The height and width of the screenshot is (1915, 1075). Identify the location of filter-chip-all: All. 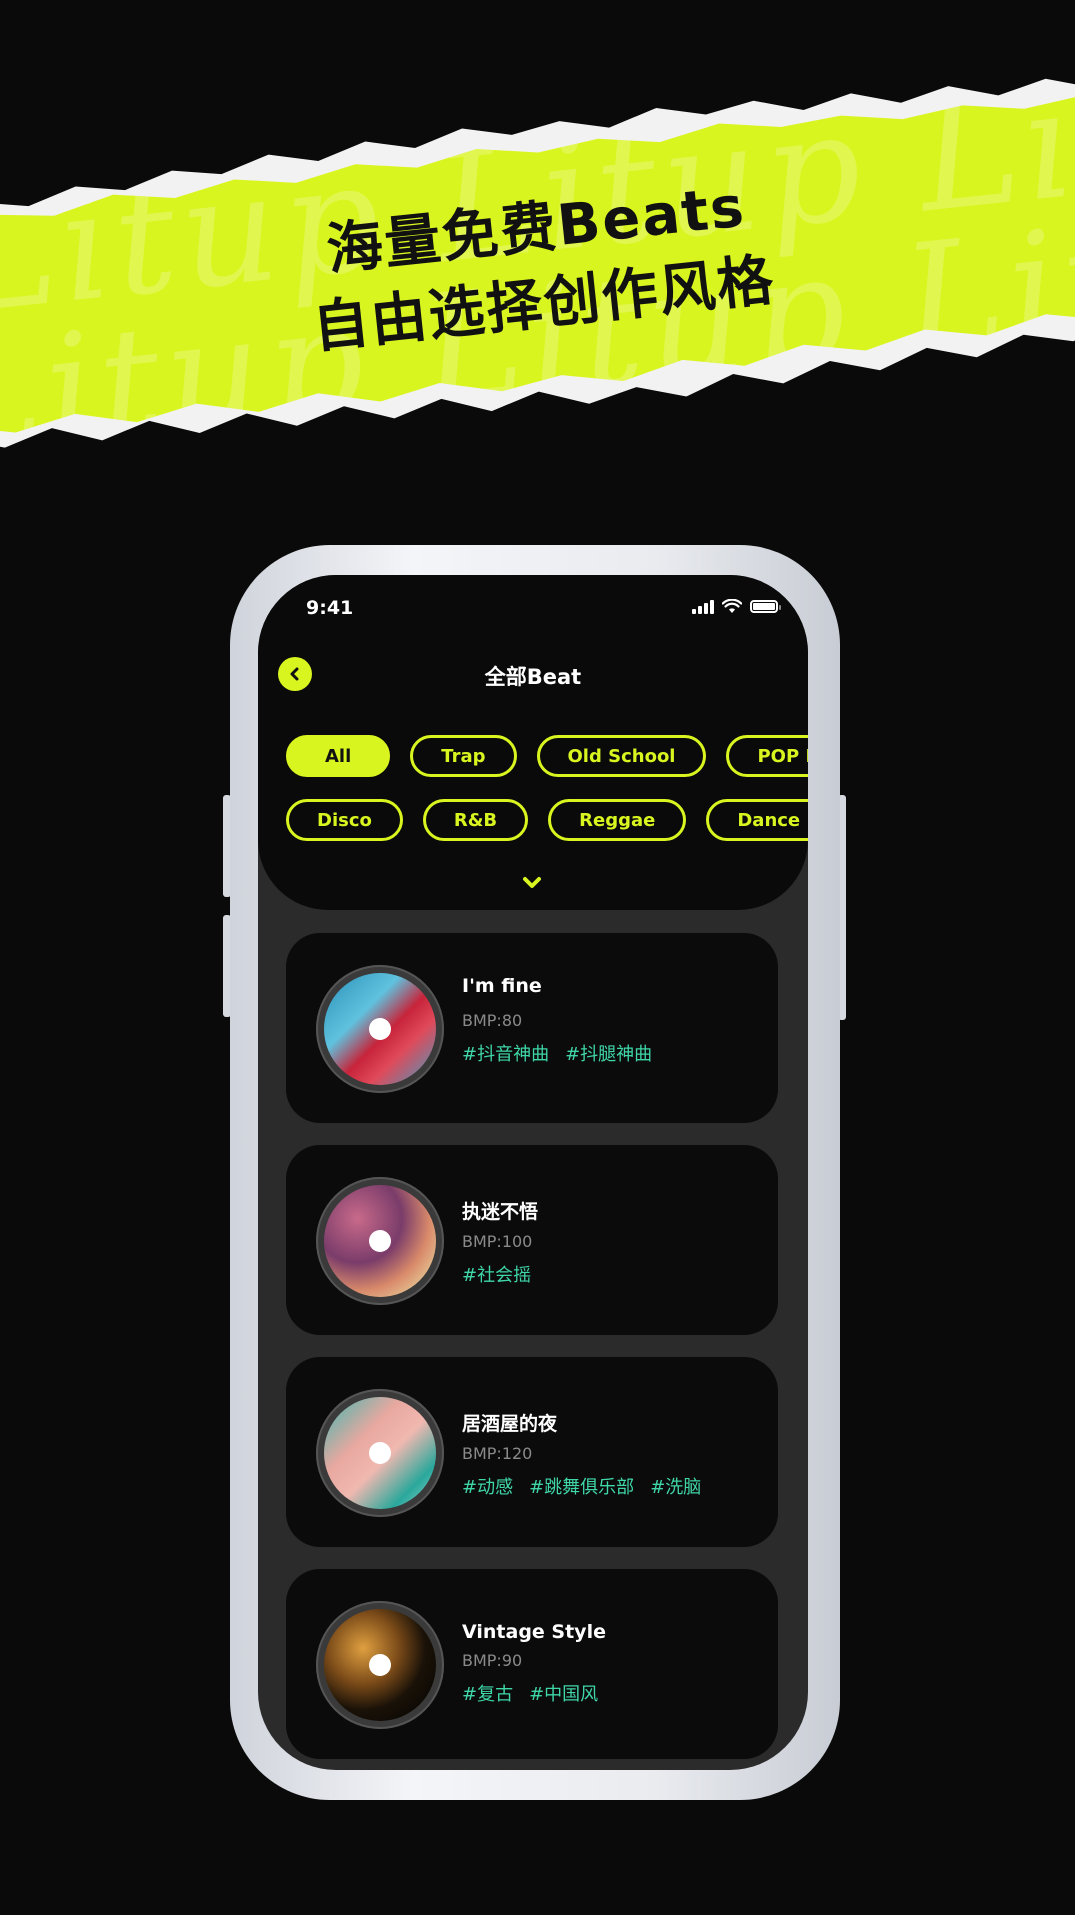
(338, 756).